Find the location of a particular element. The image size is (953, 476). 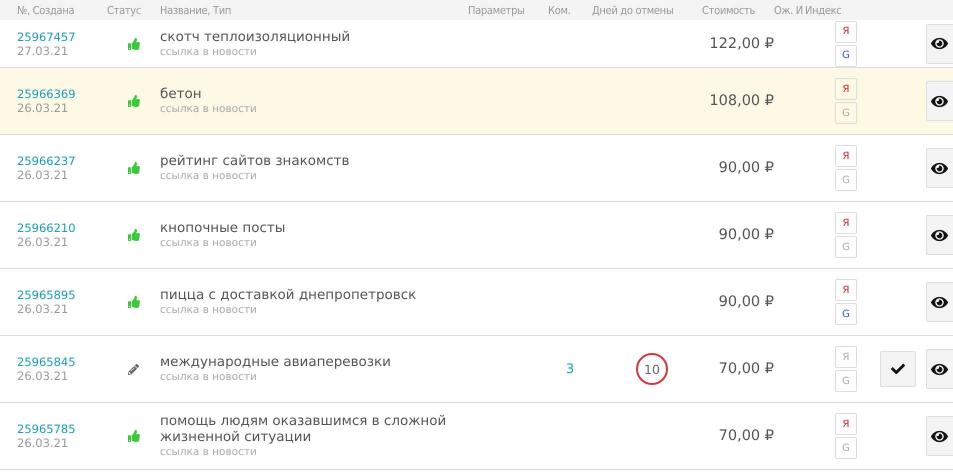

approve-button is located at coordinates (898, 369).